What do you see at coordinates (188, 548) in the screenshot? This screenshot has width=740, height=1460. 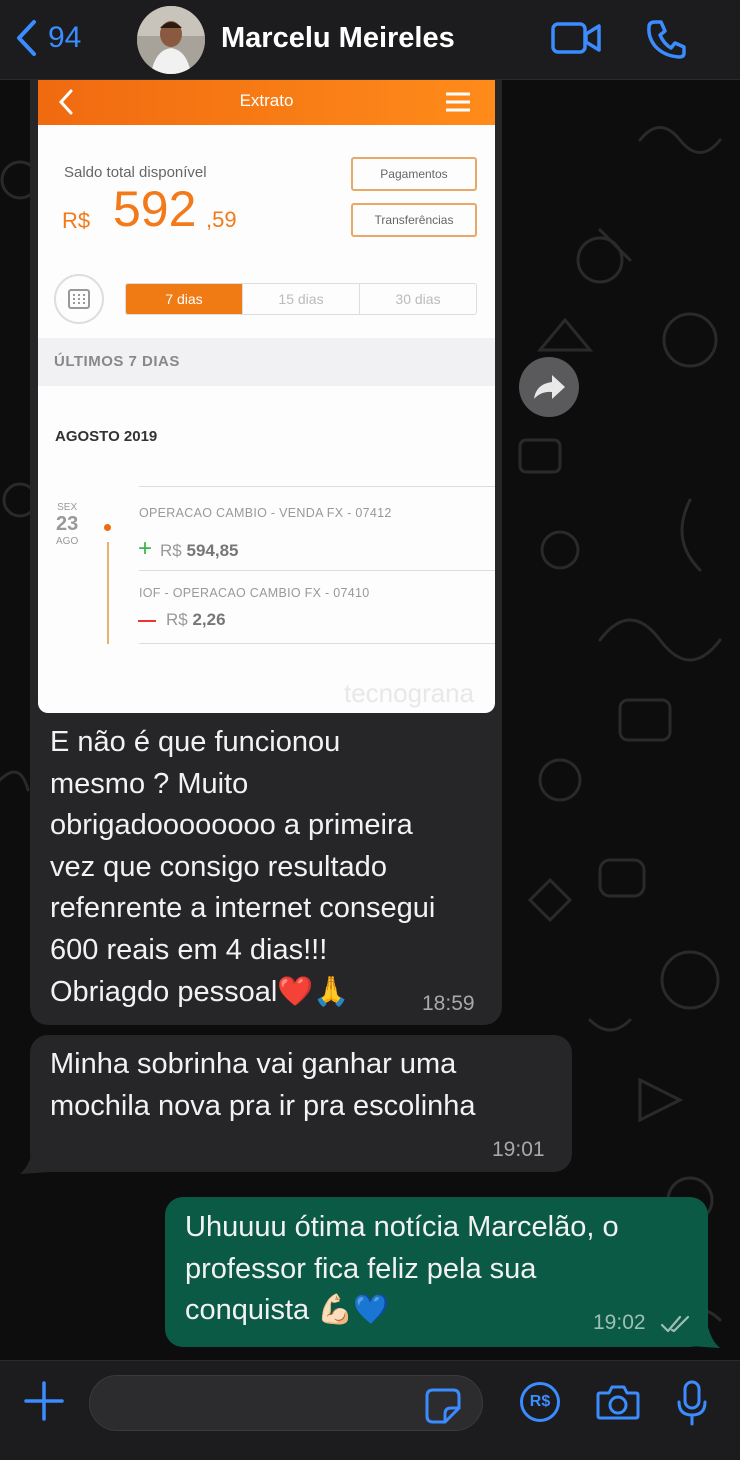 I see `transaction-amount: + R$ 594,85` at bounding box center [188, 548].